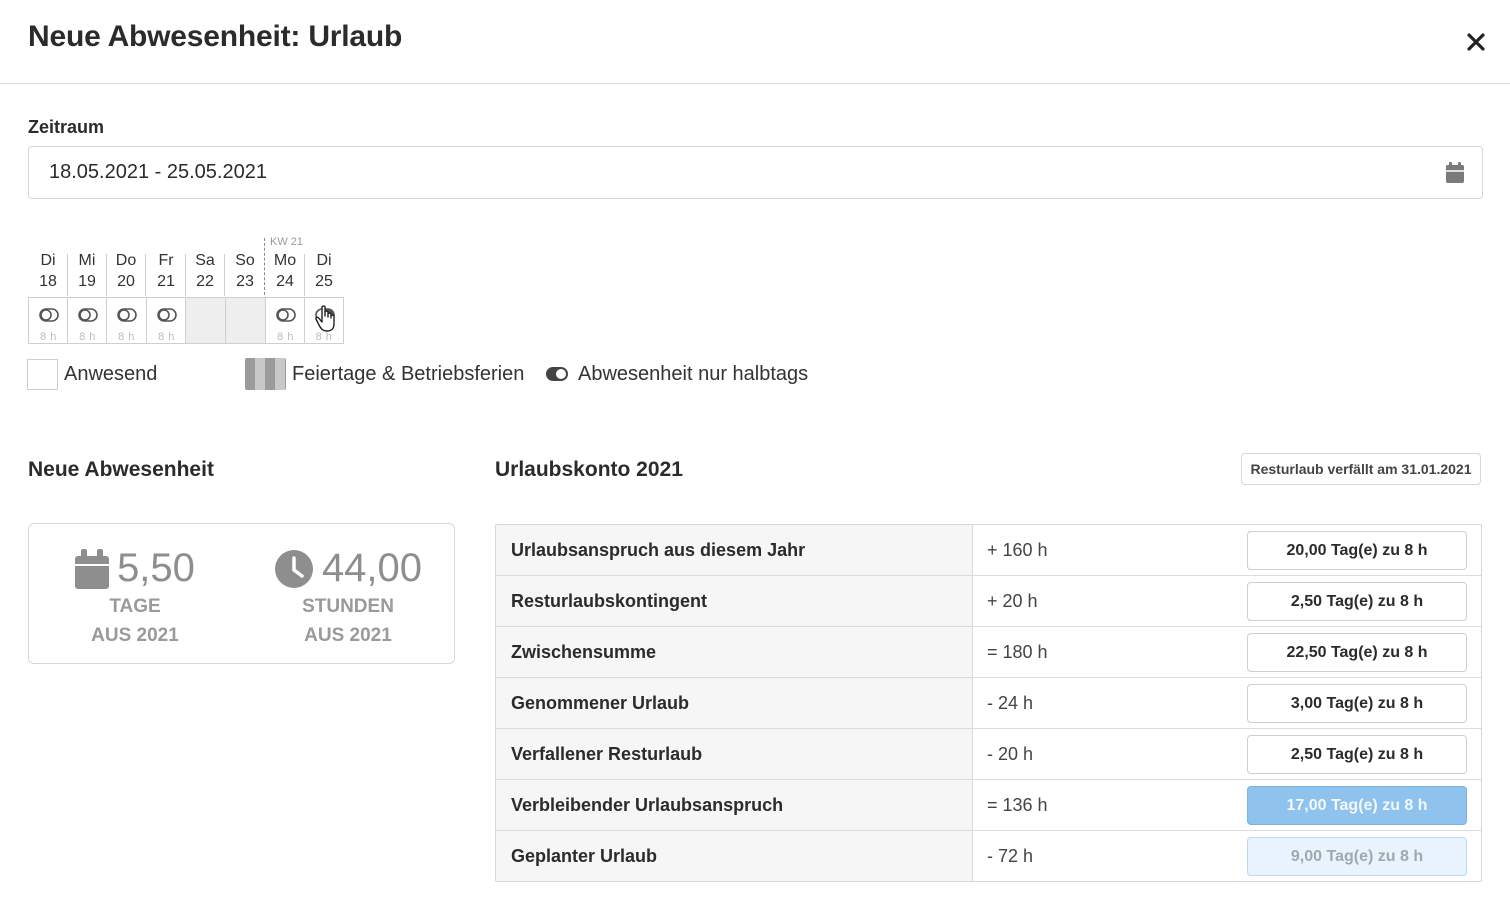 The image size is (1510, 902). Describe the element at coordinates (734, 856) in the screenshot. I see `row-label: Geplanter Urlaub` at that location.